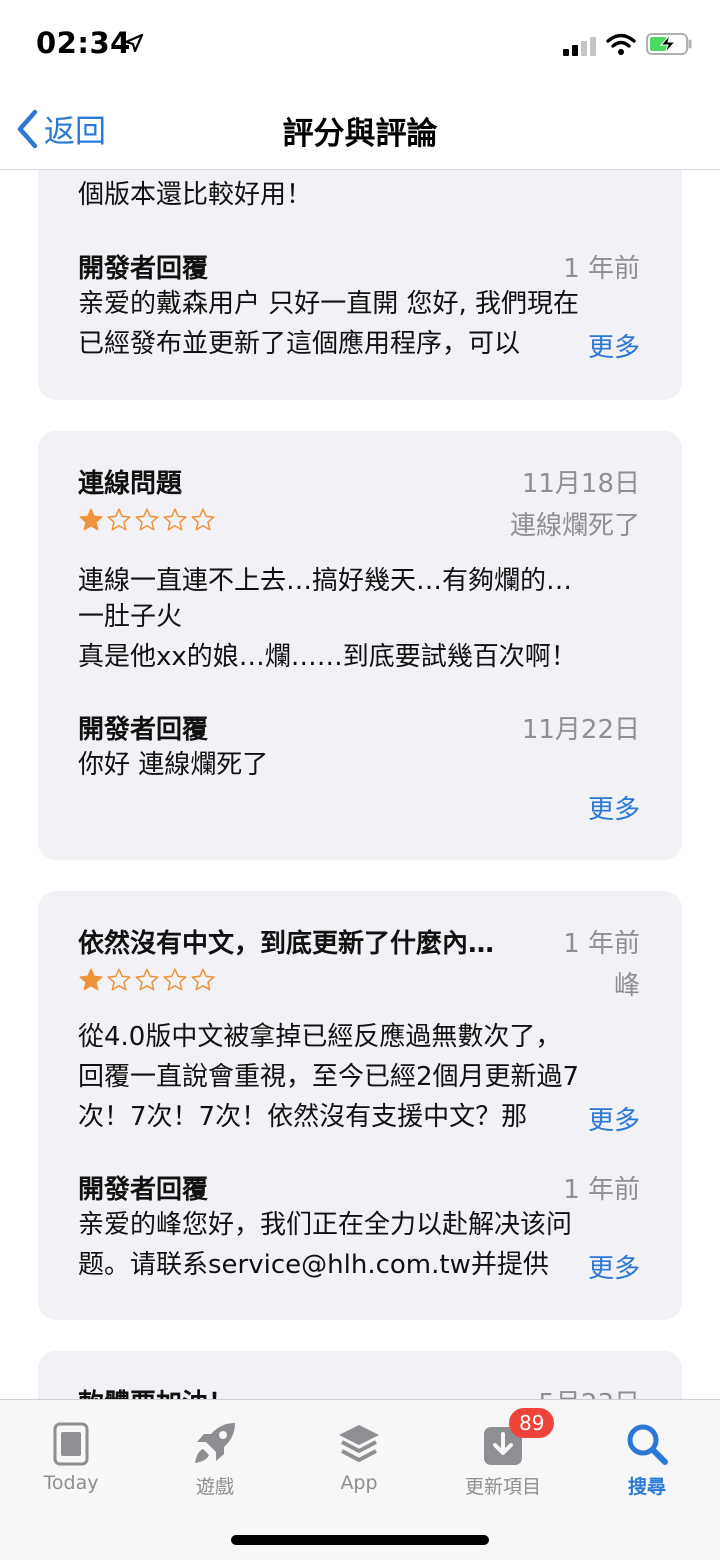  Describe the element at coordinates (580, 484) in the screenshot. I see `review-date: 11月18日` at that location.